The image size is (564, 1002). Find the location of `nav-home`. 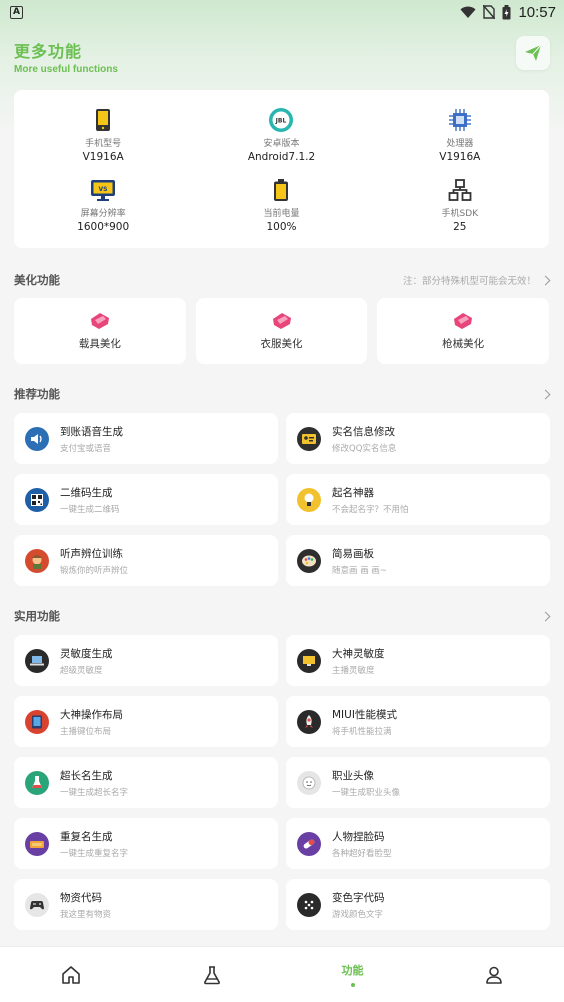

nav-home is located at coordinates (71, 975).